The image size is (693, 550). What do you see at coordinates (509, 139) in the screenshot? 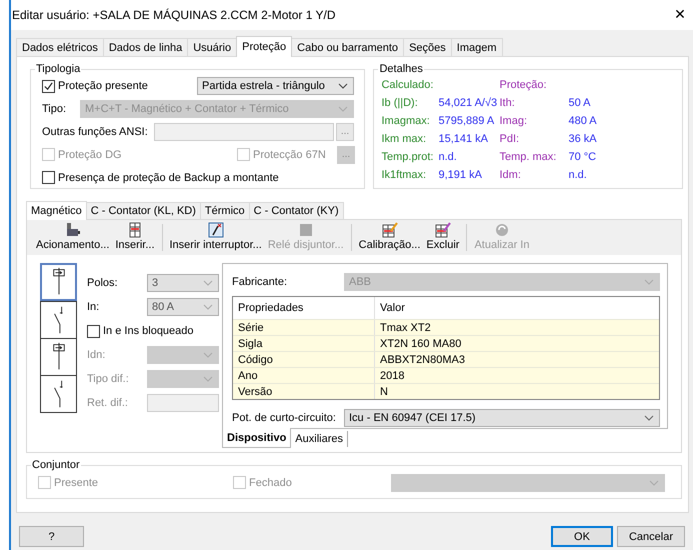
I see `detail-label: PdI:` at bounding box center [509, 139].